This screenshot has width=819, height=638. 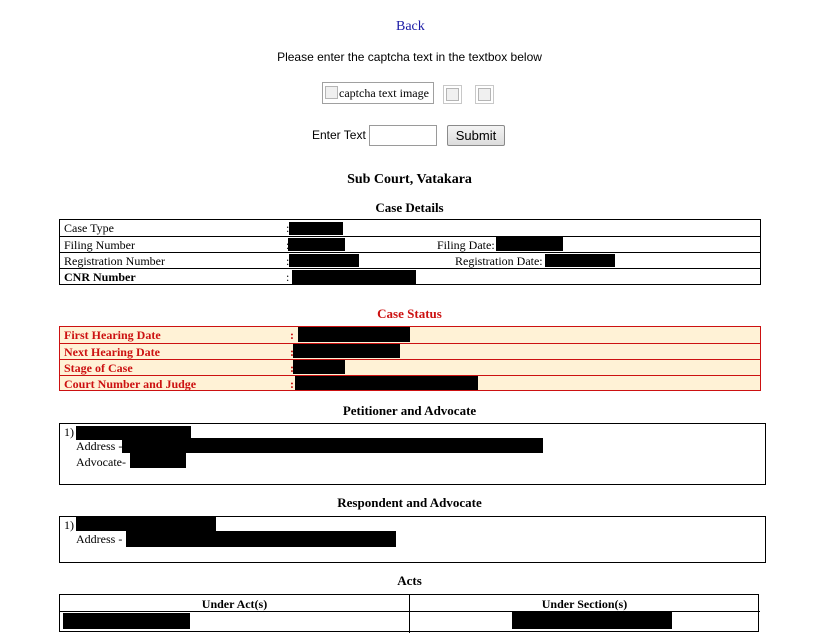 I want to click on redacted-petitioner-advocate, so click(x=158, y=460).